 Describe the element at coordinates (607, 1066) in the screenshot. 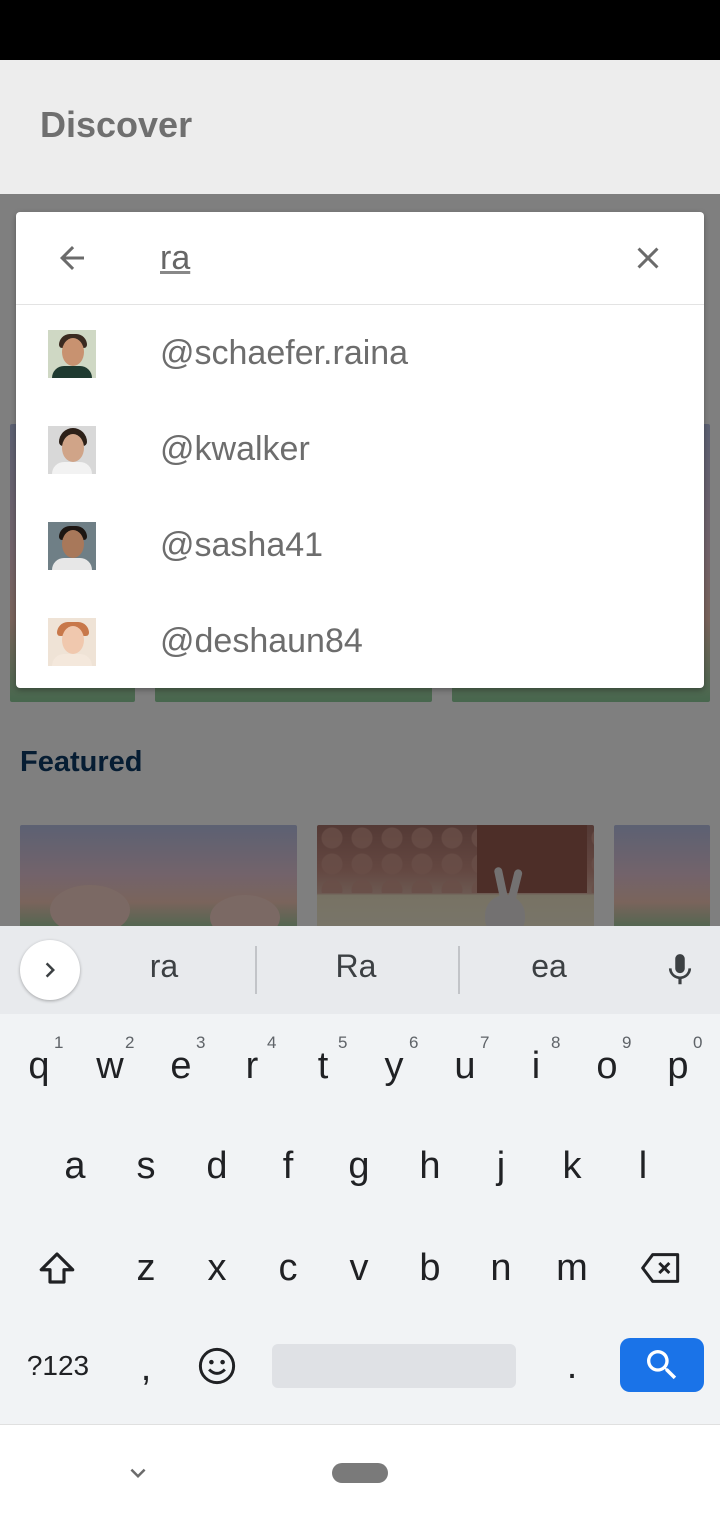

I see `key-o: o9` at that location.